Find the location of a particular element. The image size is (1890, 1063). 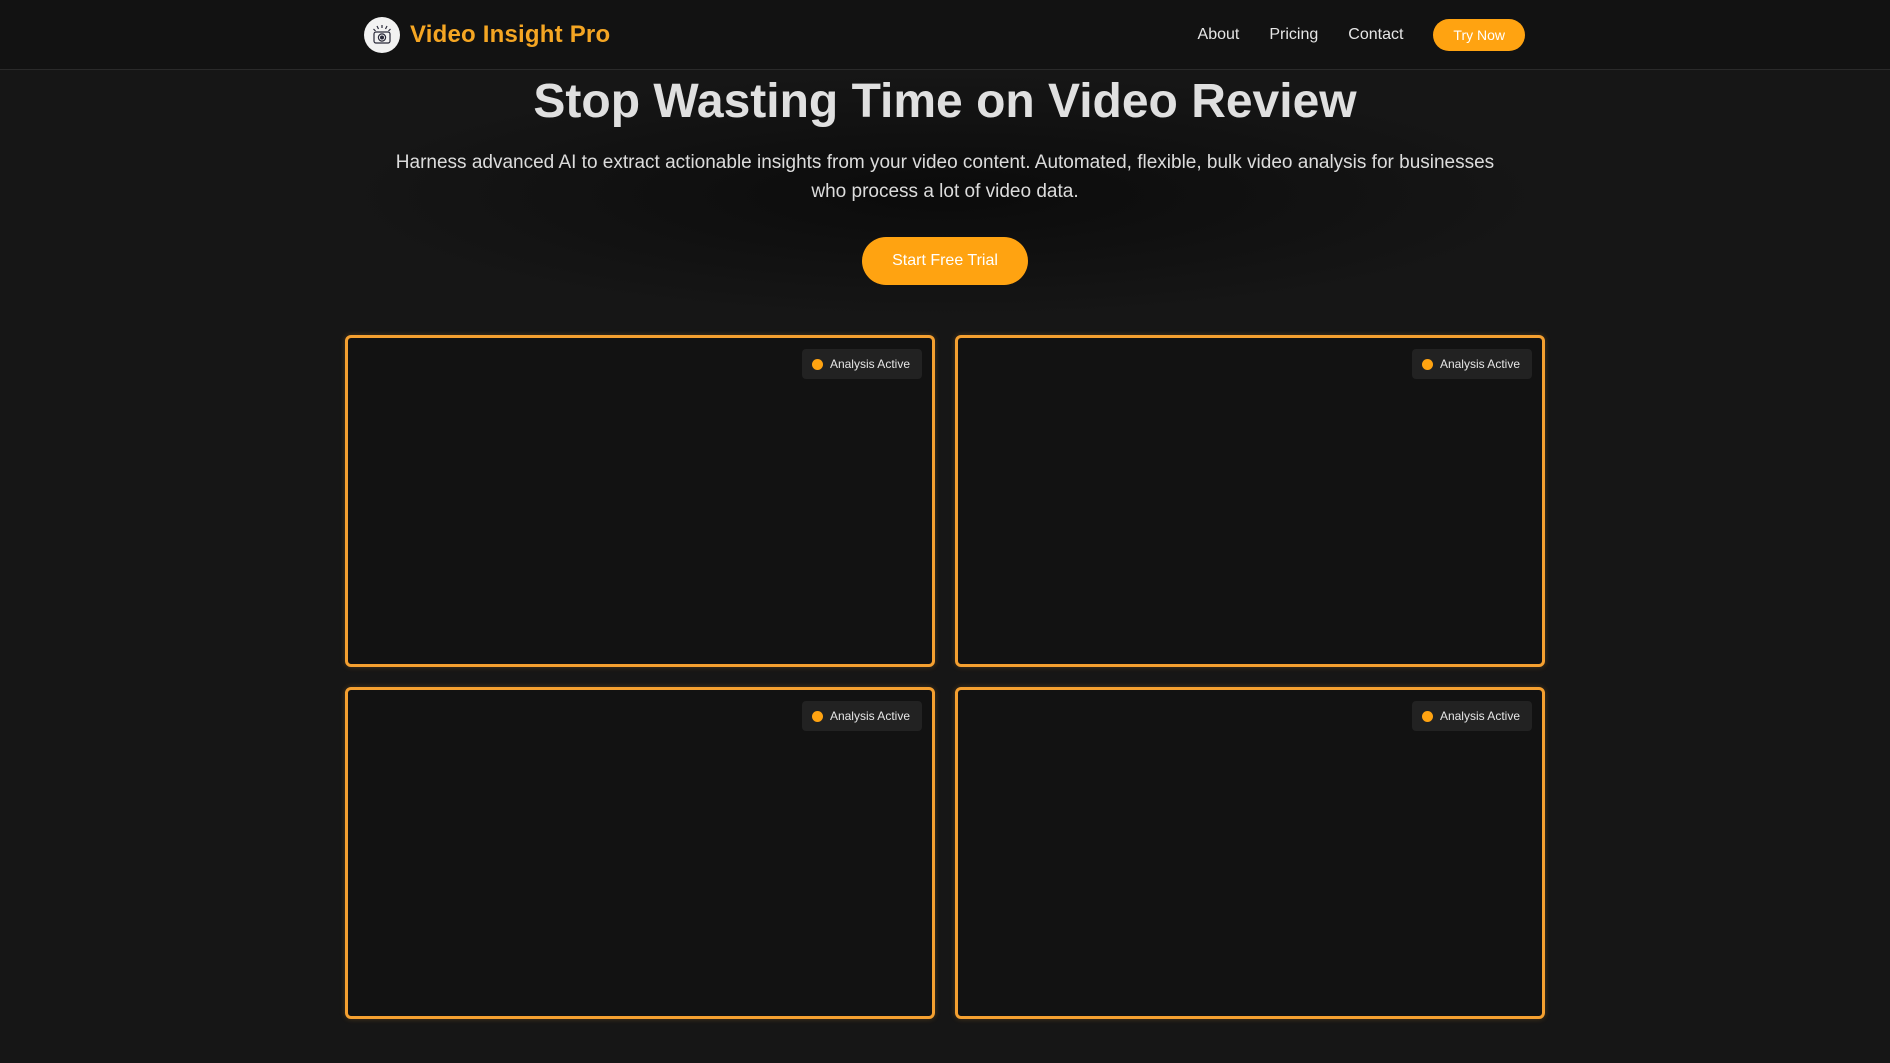

hero-subtitle-line-2: who process a lot of video data. is located at coordinates (945, 191).